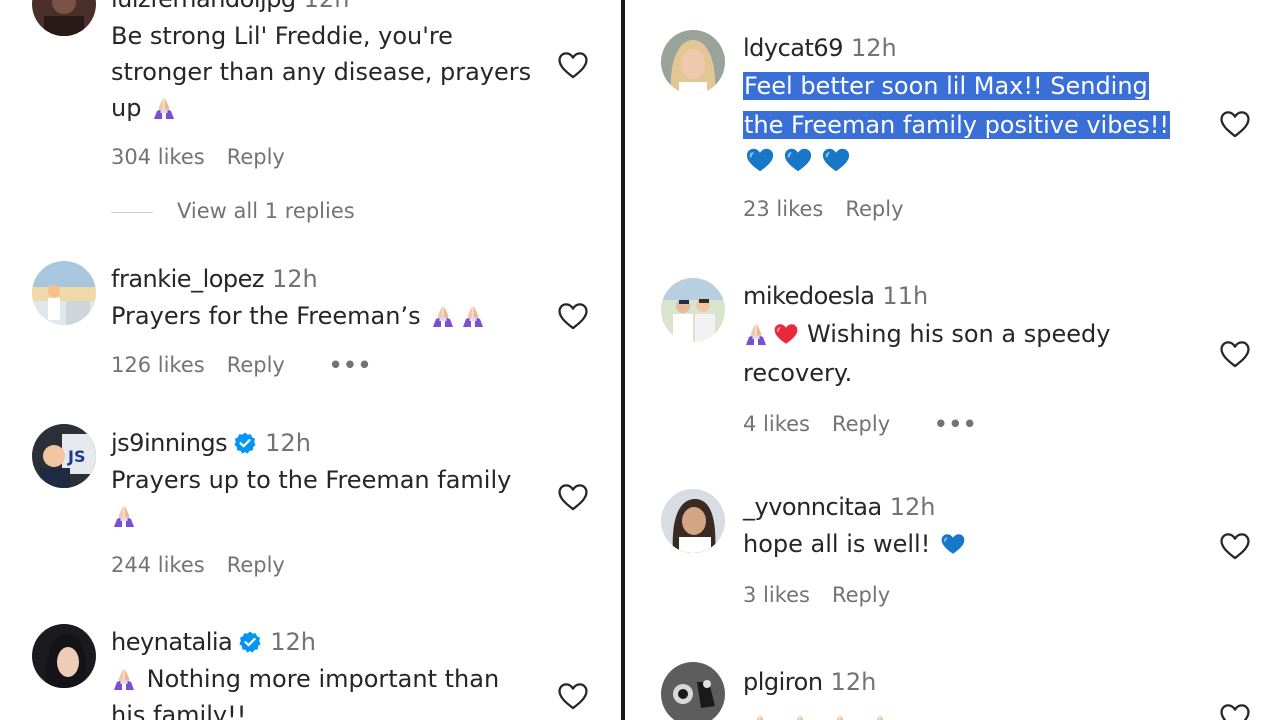  I want to click on comment-meta: 244 likes Reply, so click(311, 565).